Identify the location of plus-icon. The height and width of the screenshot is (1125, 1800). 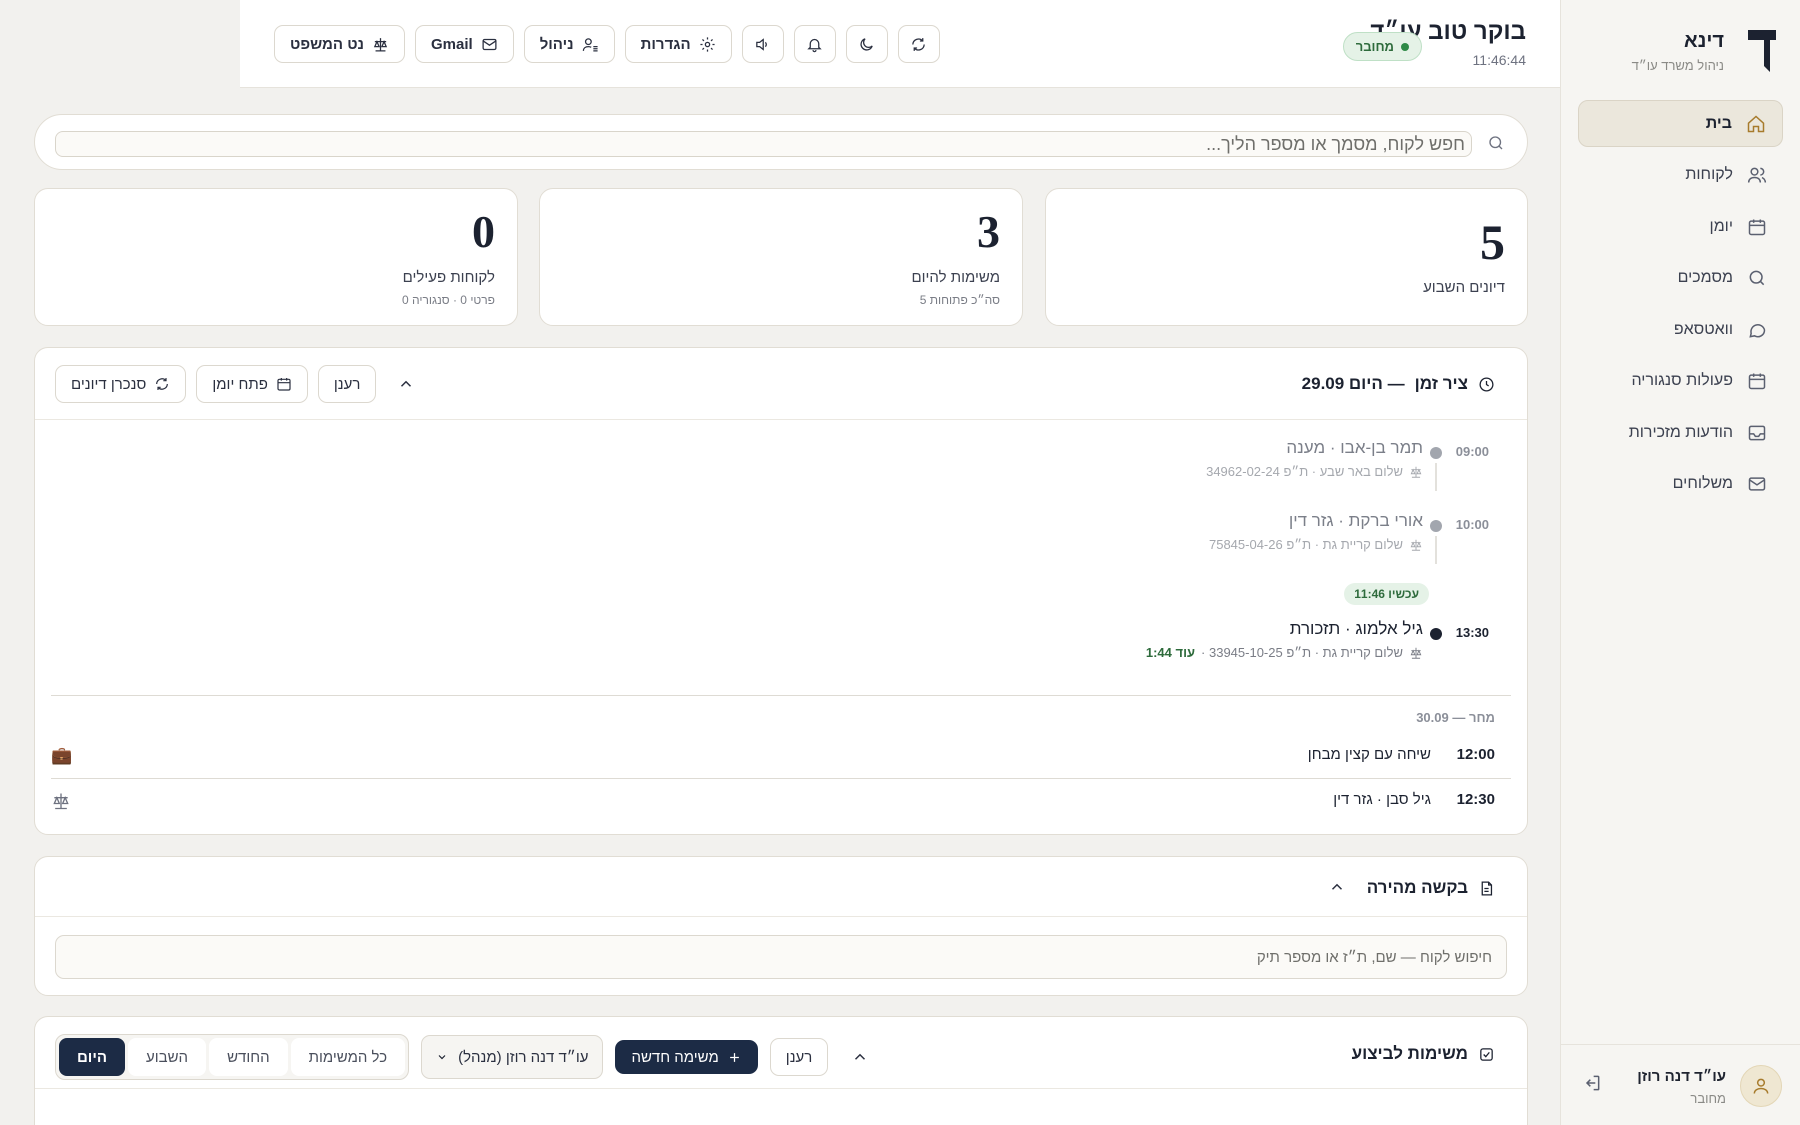
(734, 1057).